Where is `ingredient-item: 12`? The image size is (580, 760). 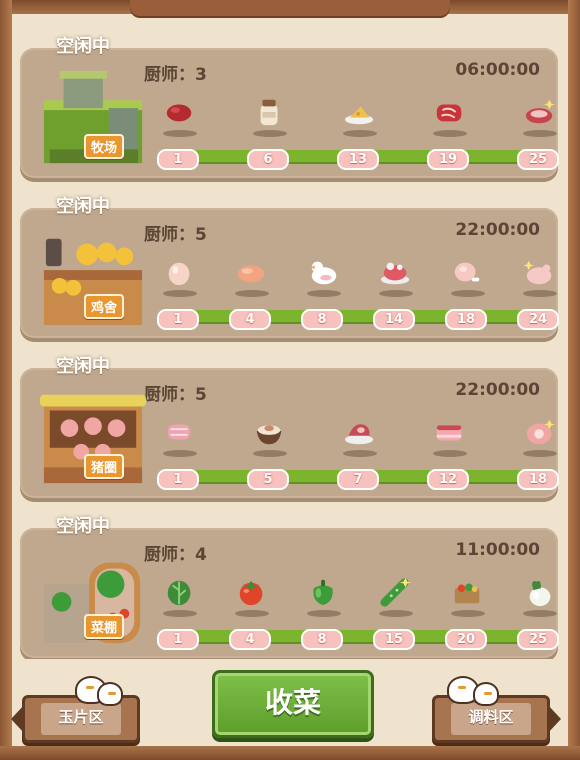
ingredient-item: 12 is located at coordinates (450, 451).